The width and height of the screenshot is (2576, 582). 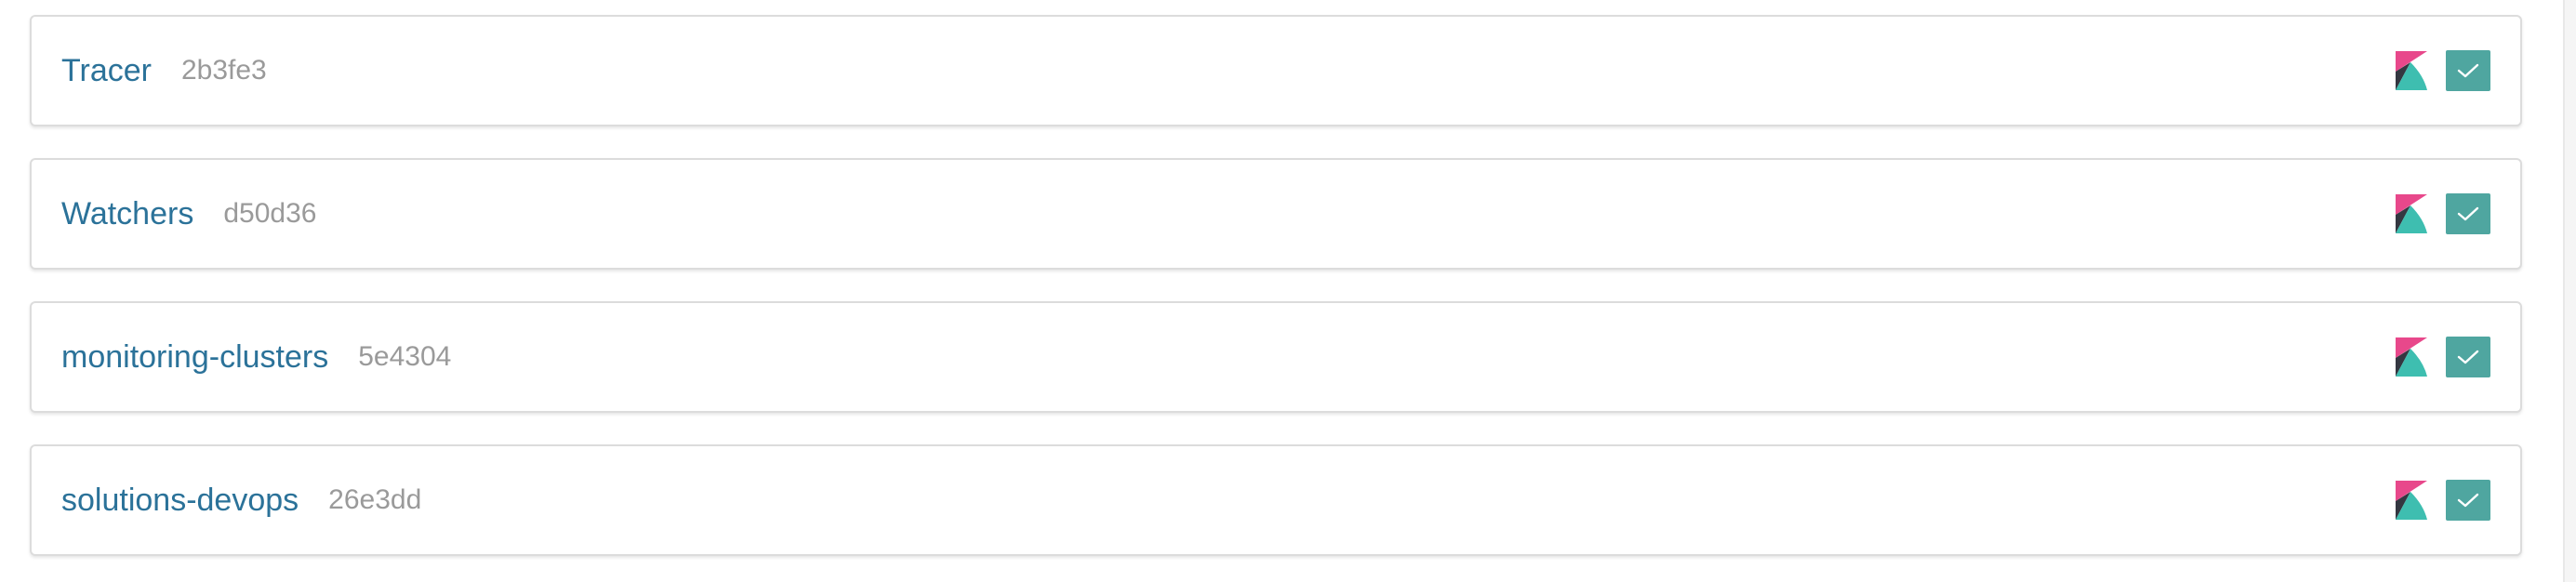 I want to click on deployment-id: 2b3fe3, so click(x=223, y=70).